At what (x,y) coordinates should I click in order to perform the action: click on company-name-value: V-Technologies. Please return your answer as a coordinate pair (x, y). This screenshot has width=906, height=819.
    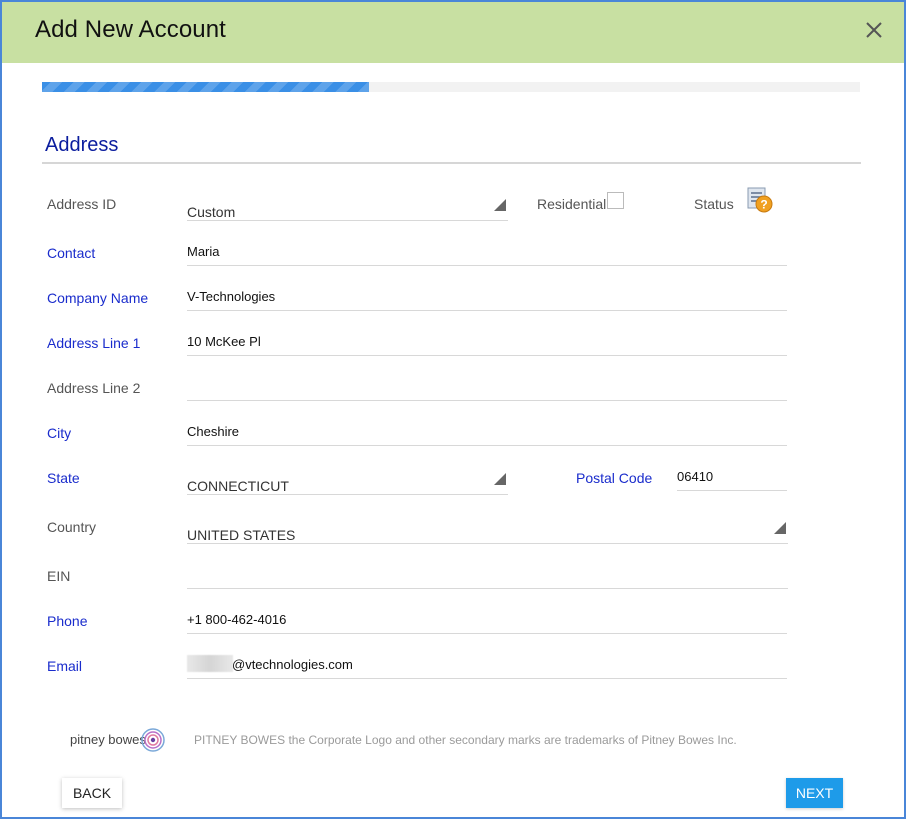
    Looking at the image, I should click on (231, 296).